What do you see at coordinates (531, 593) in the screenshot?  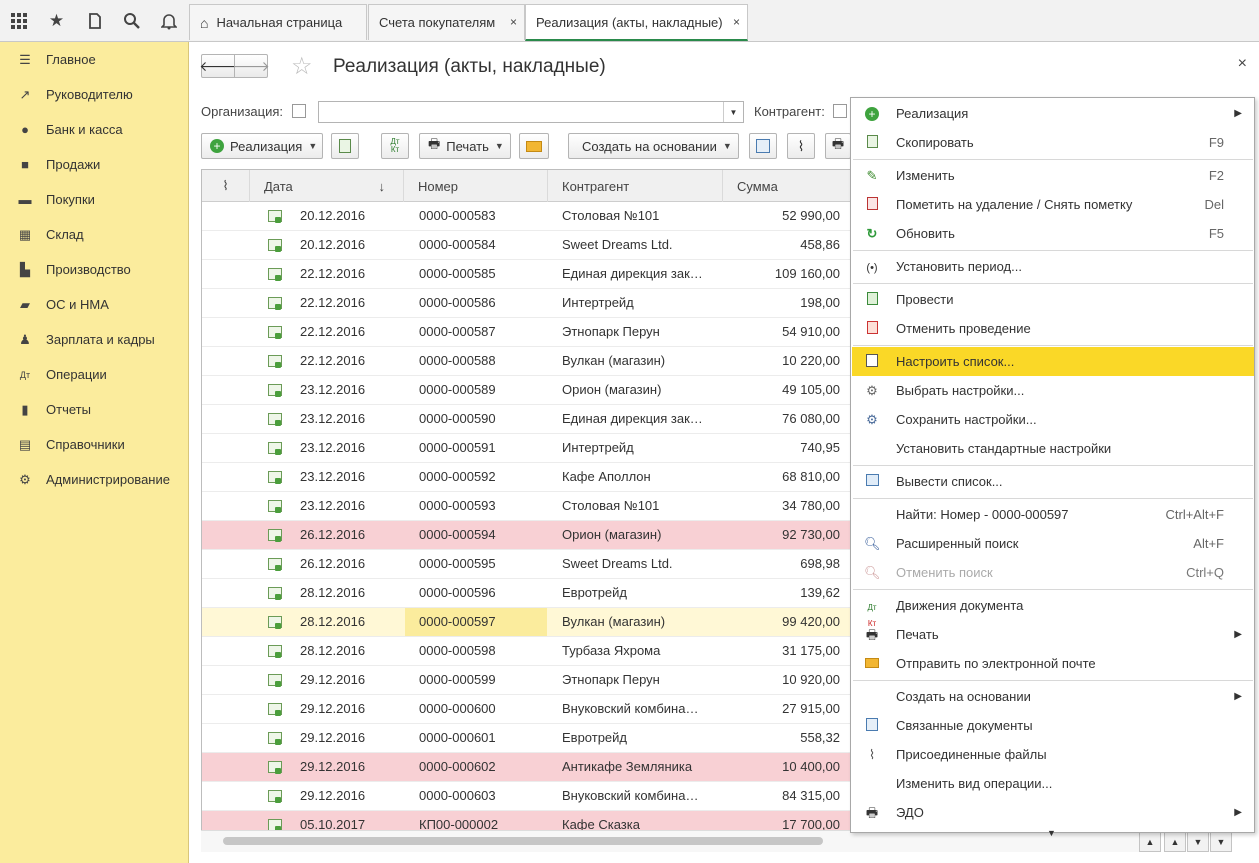 I see `table-row: 28.12.2016 0000-000596 Евротрейд 139,62` at bounding box center [531, 593].